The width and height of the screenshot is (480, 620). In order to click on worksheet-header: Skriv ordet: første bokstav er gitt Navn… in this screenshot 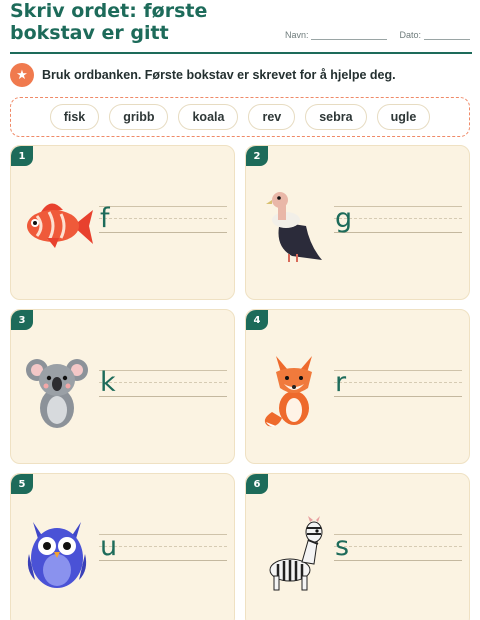, I will do `click(241, 27)`.